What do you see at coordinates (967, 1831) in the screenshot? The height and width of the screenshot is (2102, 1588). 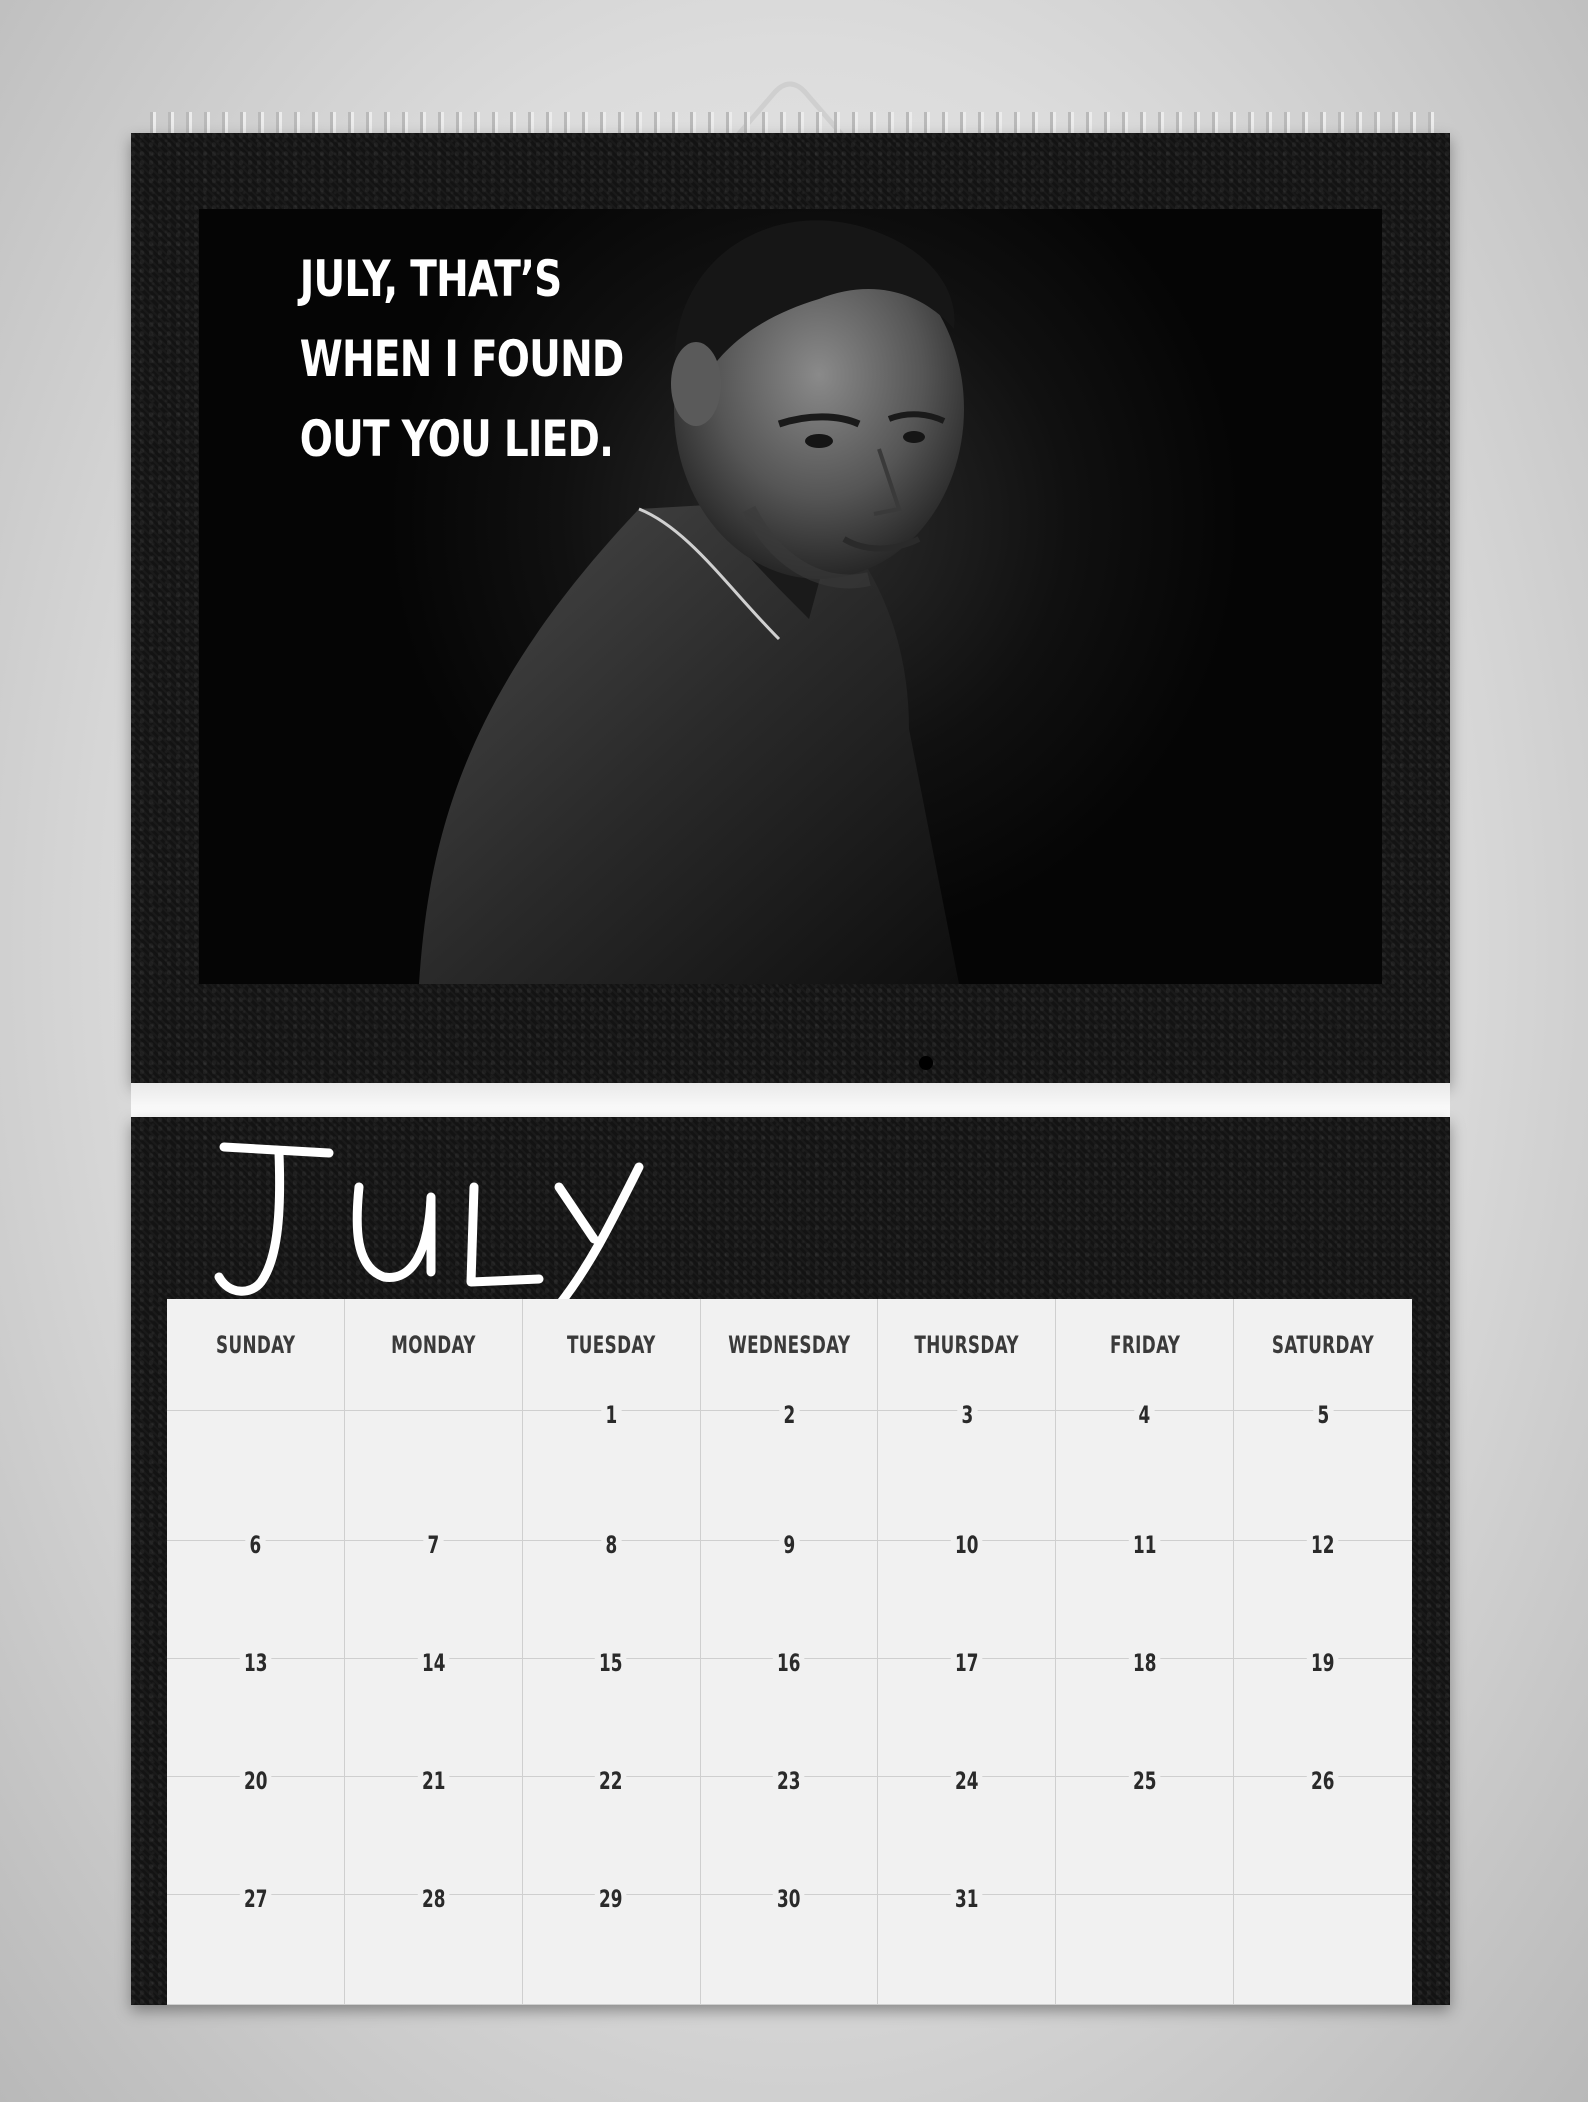 I see `day-cell: 24` at bounding box center [967, 1831].